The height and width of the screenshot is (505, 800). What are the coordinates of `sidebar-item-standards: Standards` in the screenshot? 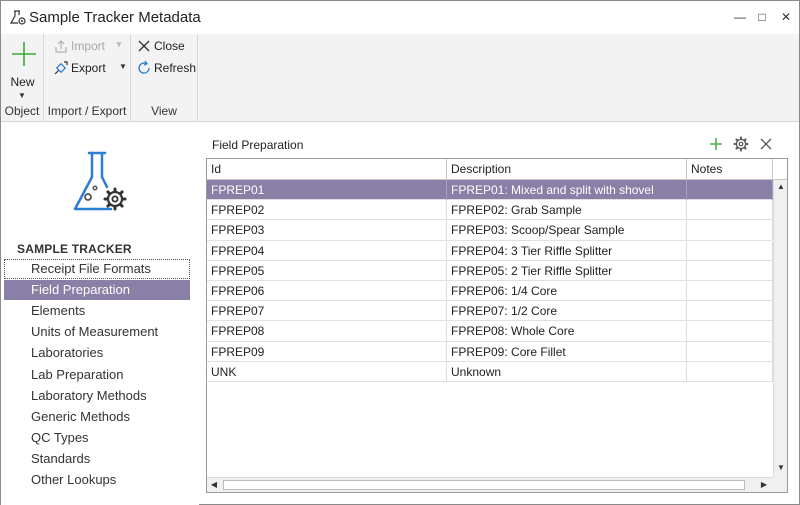 It's located at (97, 459).